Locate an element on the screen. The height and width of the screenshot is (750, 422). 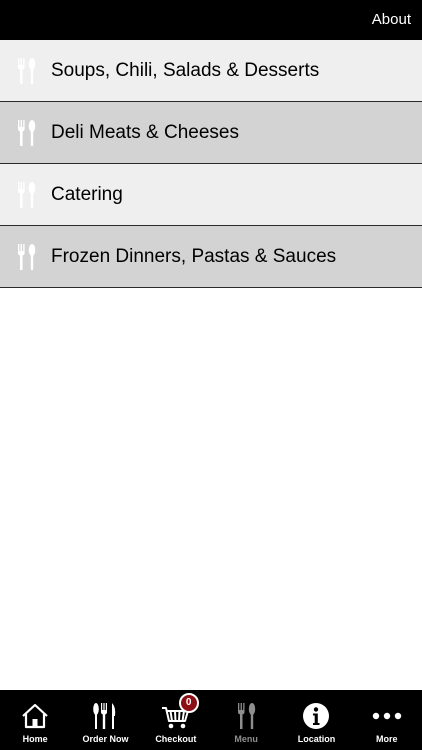
tab-label: Menu is located at coordinates (246, 739).